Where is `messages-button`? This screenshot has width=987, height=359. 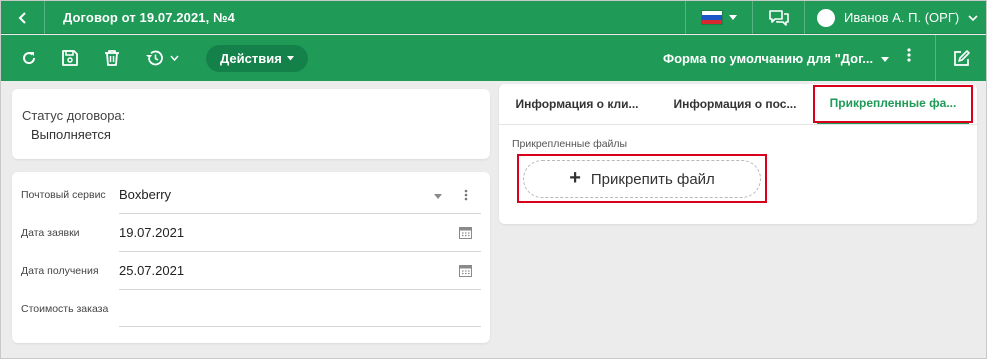
messages-button is located at coordinates (779, 17).